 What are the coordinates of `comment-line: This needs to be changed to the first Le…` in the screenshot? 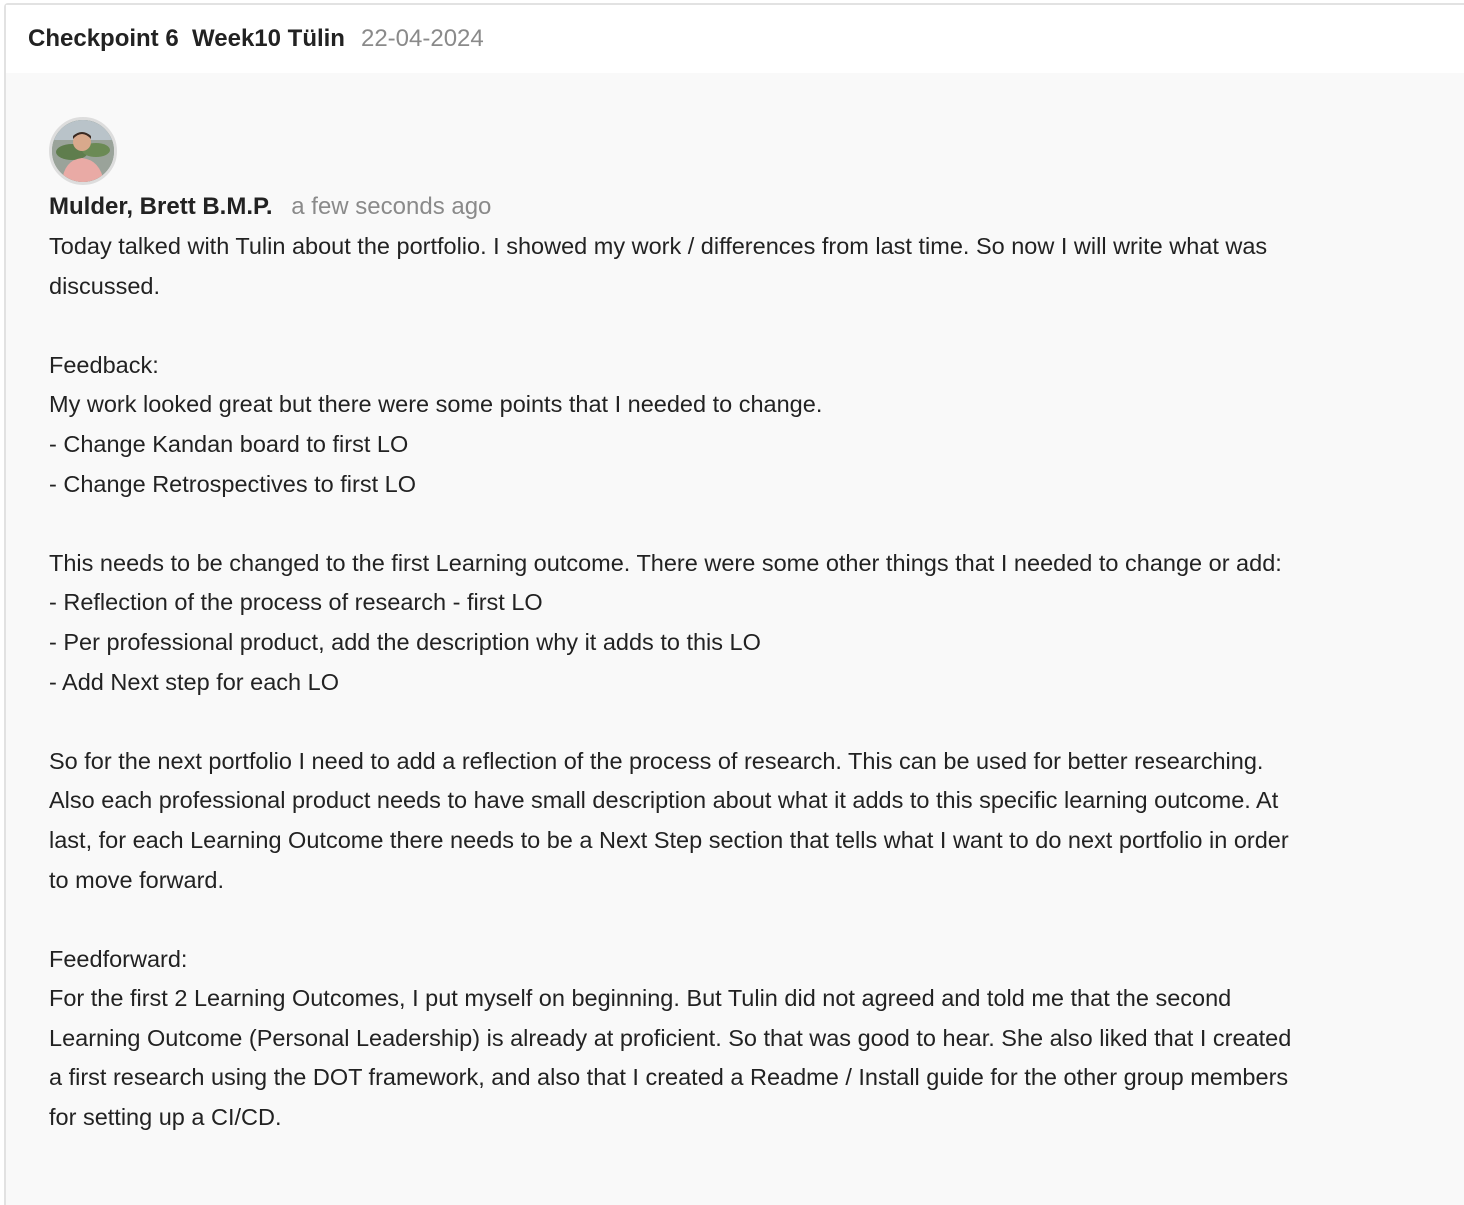 It's located at (665, 562).